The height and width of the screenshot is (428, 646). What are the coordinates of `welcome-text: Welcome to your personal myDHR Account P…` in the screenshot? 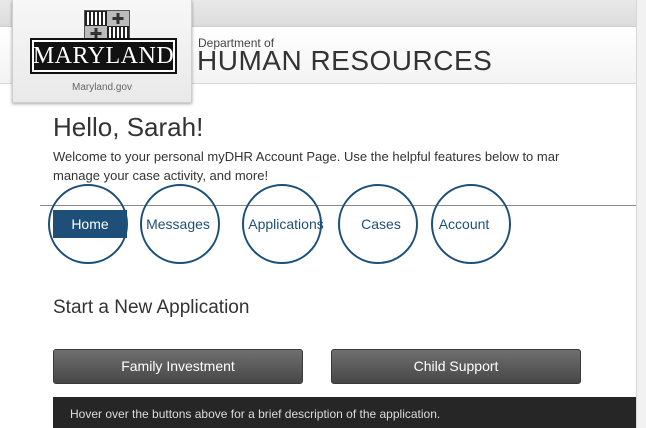 It's located at (344, 167).